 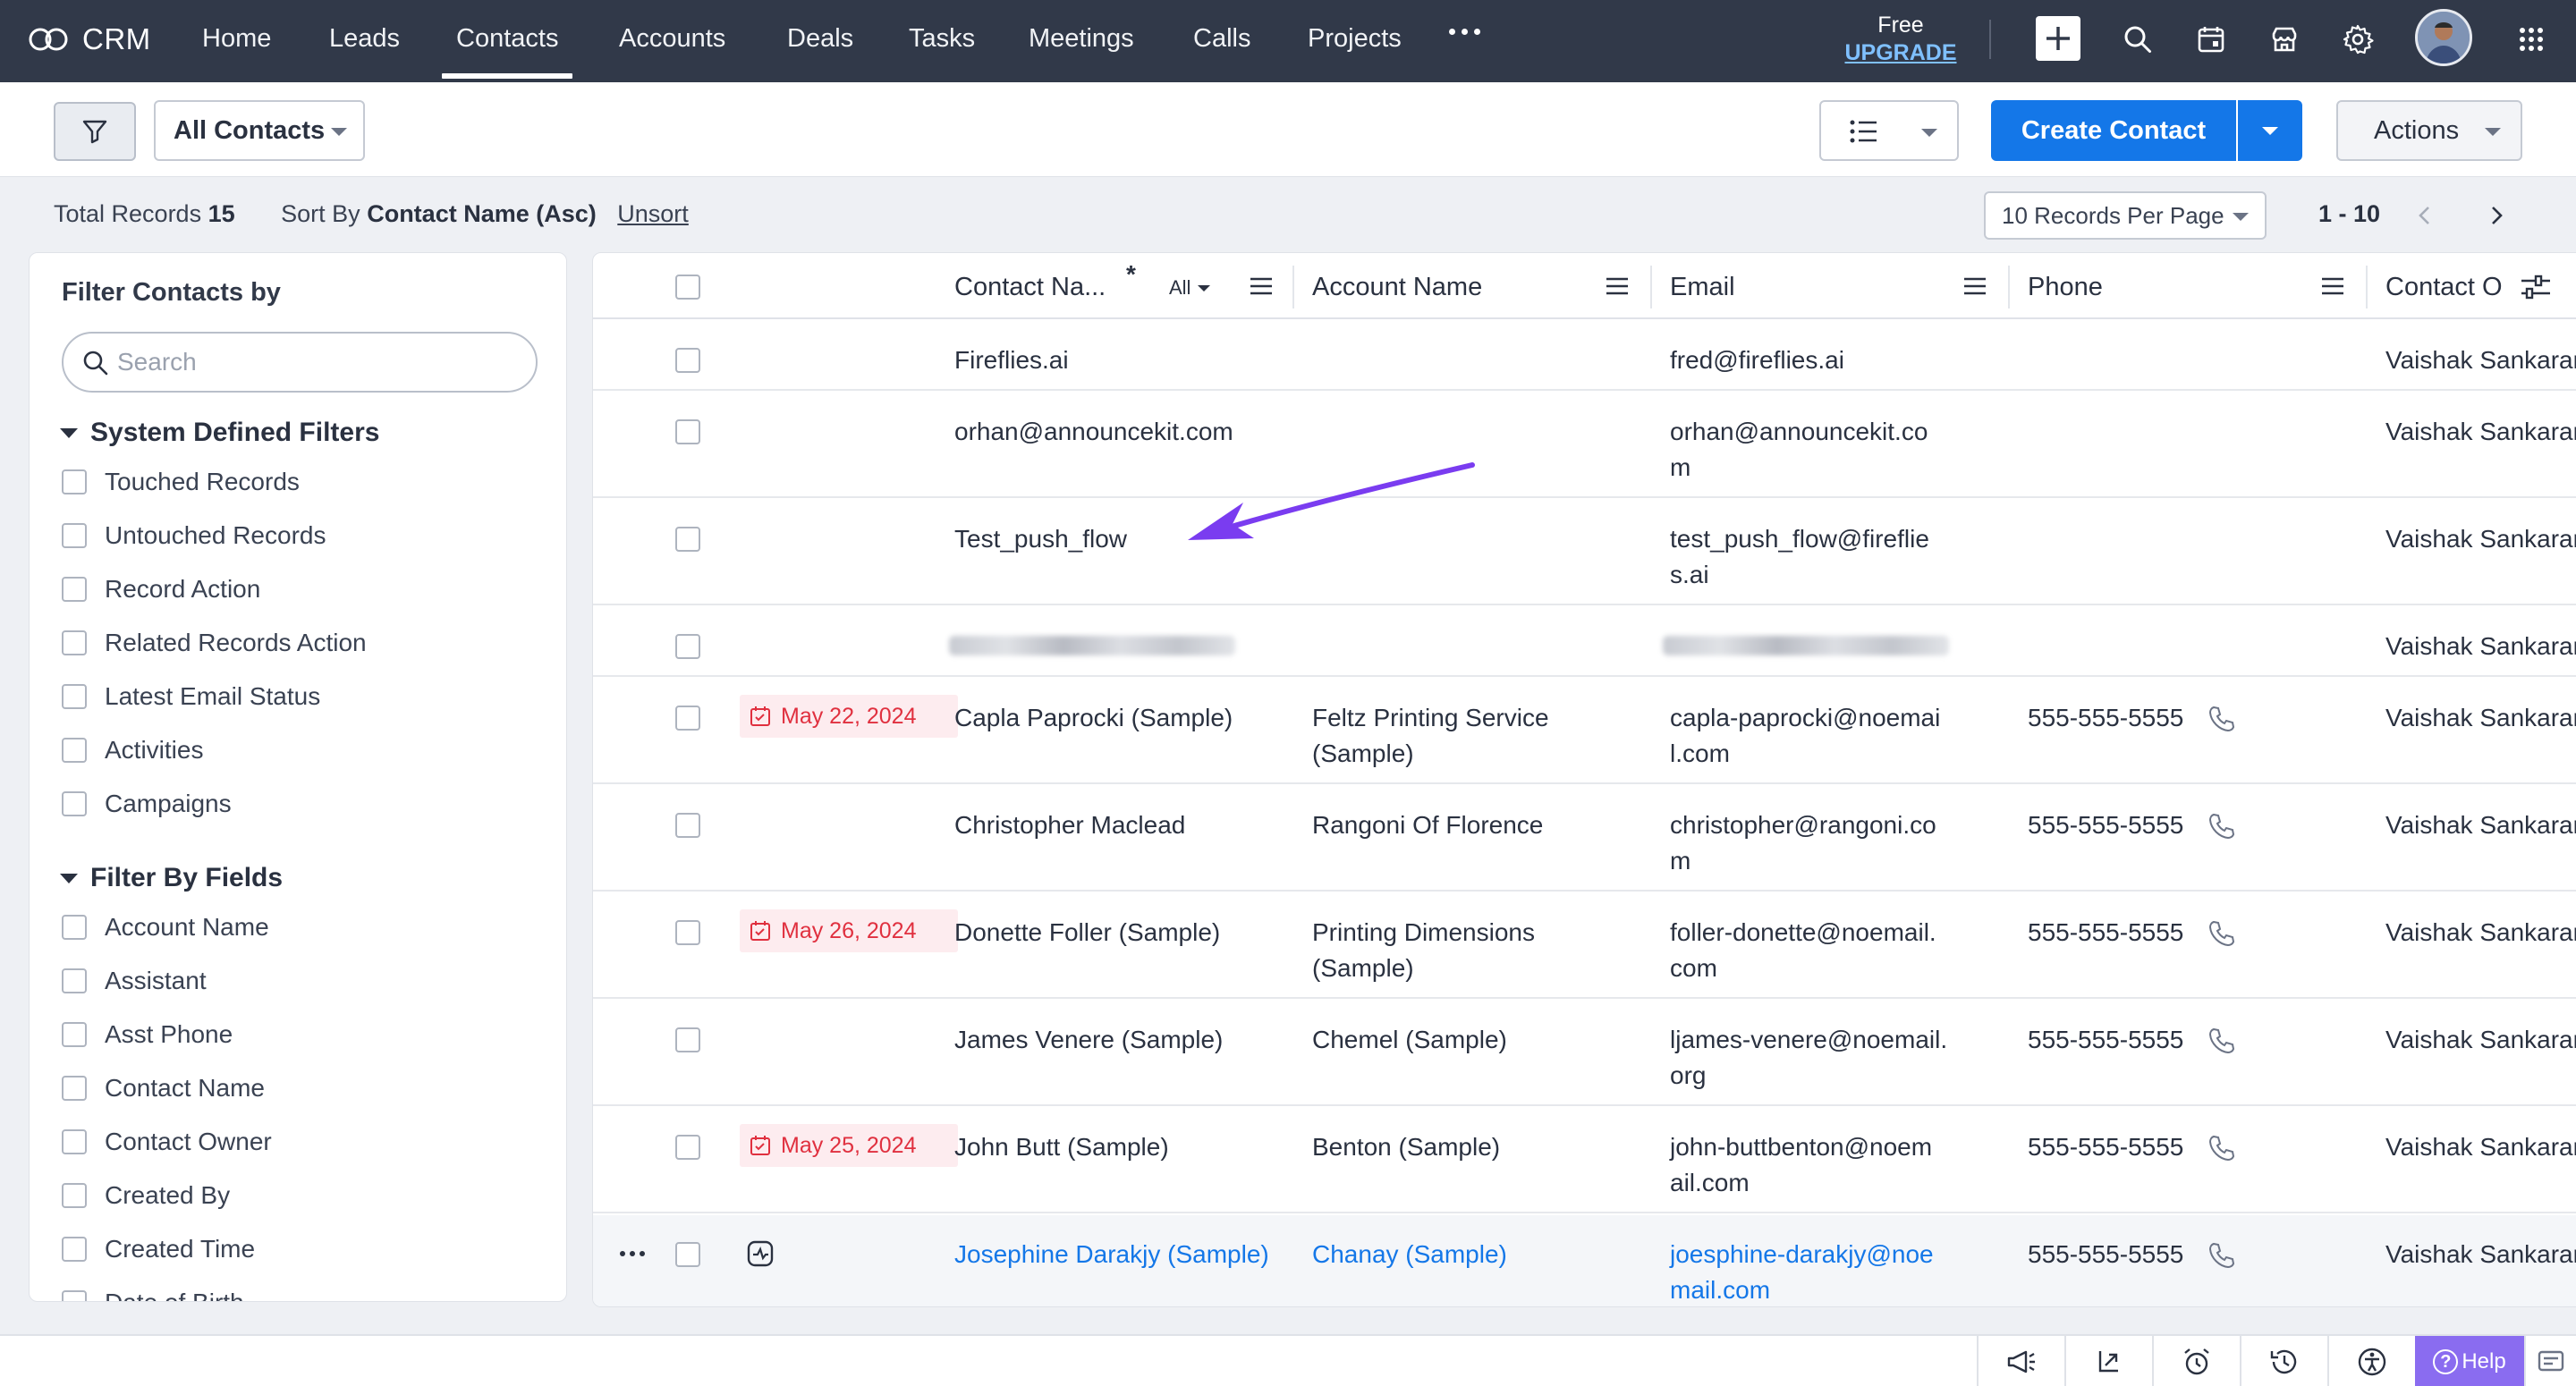 What do you see at coordinates (194, 535) in the screenshot?
I see `filter-untouched-records: Untouched Records` at bounding box center [194, 535].